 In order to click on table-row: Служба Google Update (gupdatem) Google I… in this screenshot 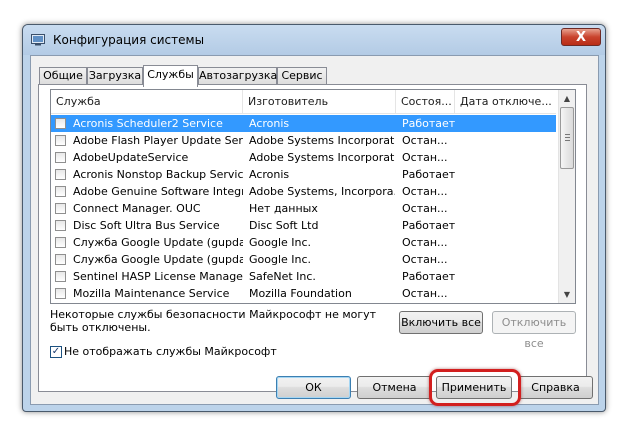, I will do `click(303, 259)`.